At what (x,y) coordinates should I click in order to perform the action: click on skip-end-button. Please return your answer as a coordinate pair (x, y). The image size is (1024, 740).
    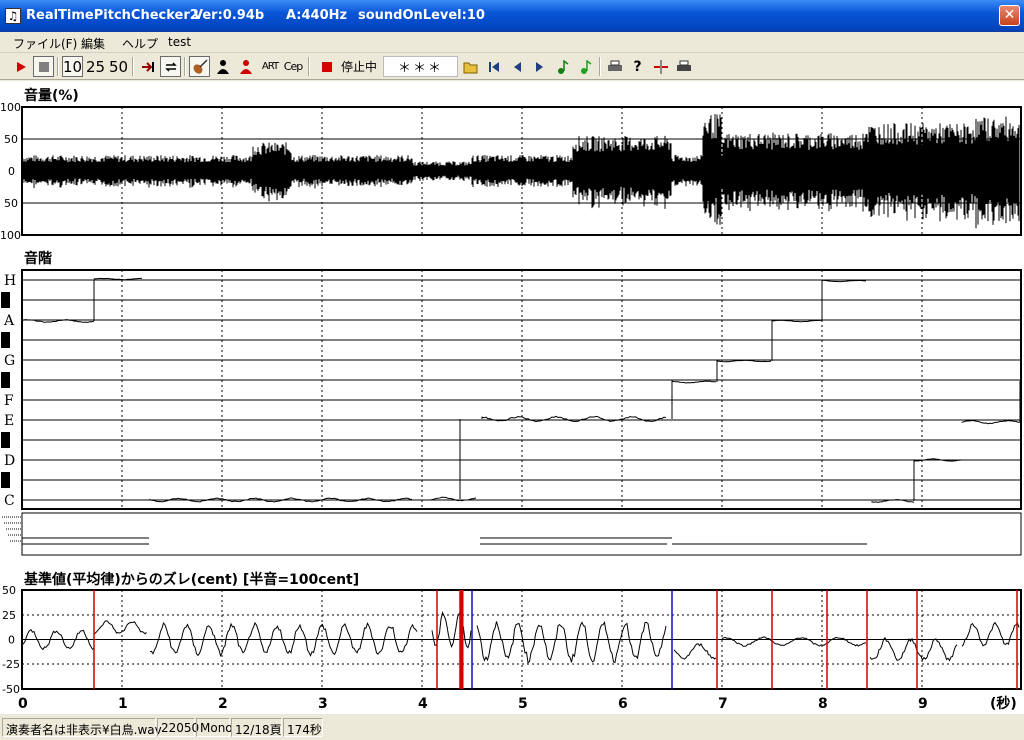
    Looking at the image, I should click on (147, 66).